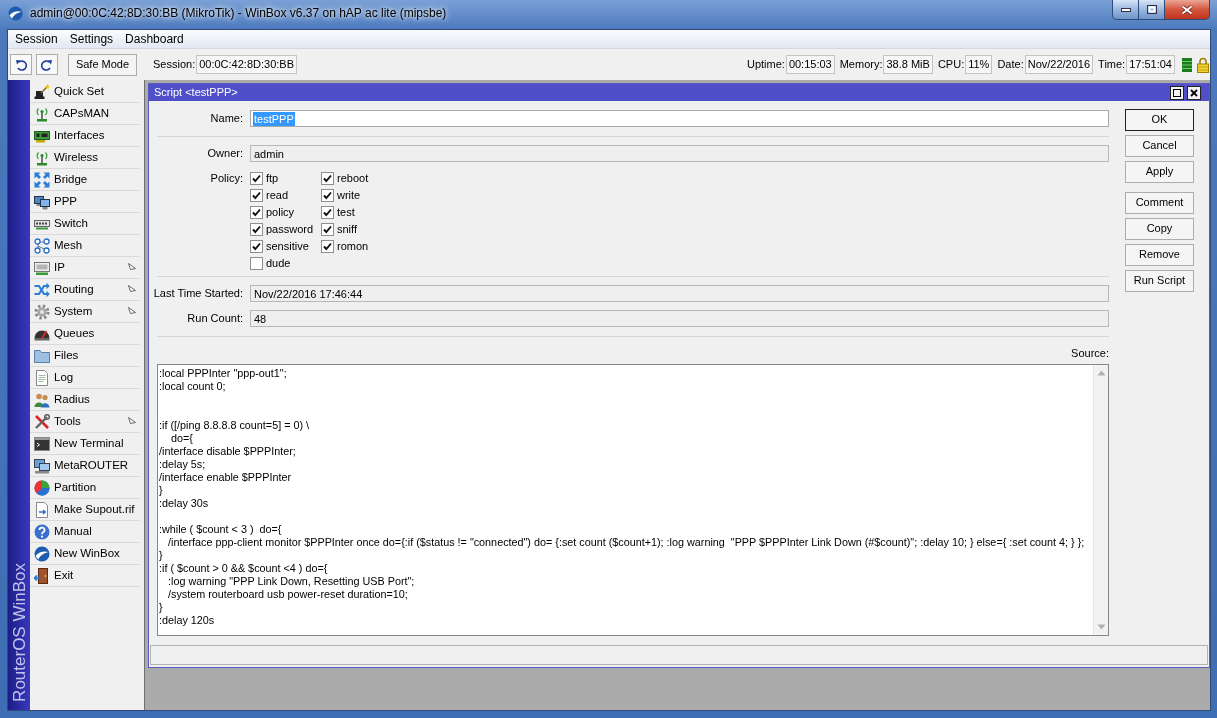 This screenshot has width=1217, height=718. Describe the element at coordinates (278, 263) in the screenshot. I see `checkbox-label: dude` at that location.